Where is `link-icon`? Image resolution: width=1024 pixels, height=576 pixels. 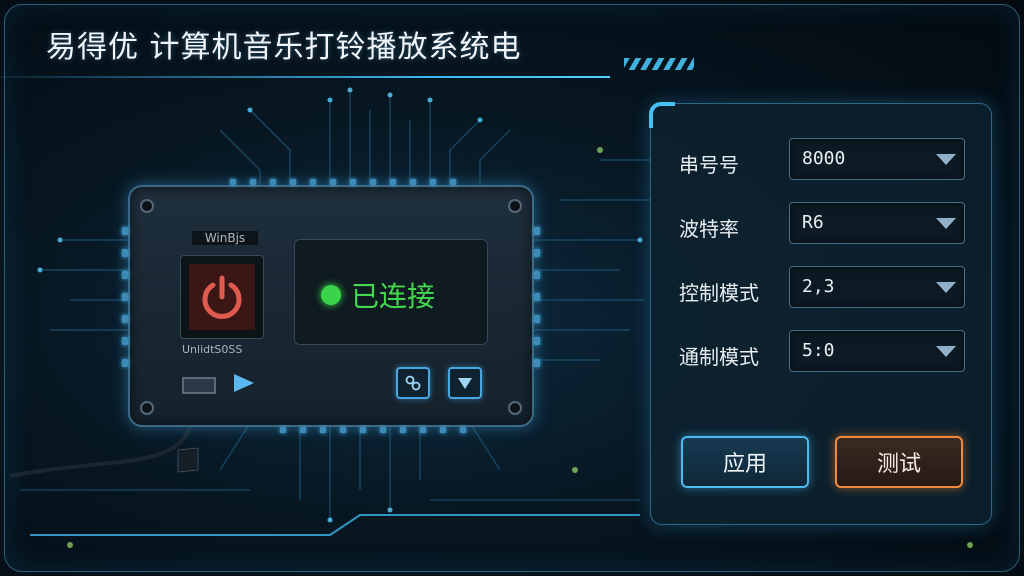
link-icon is located at coordinates (413, 383).